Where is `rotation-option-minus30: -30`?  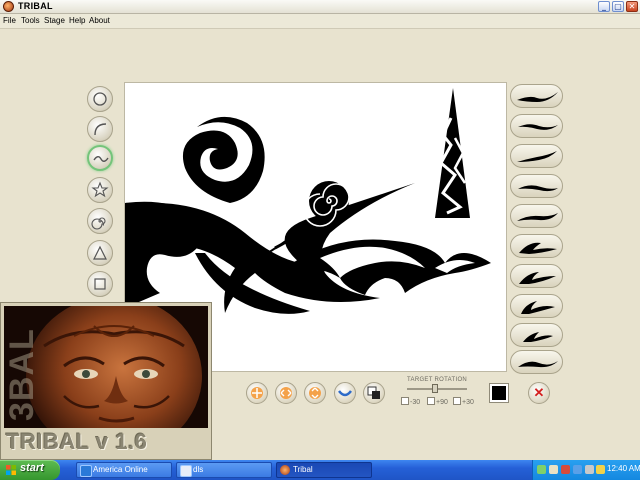 rotation-option-minus30: -30 is located at coordinates (410, 401).